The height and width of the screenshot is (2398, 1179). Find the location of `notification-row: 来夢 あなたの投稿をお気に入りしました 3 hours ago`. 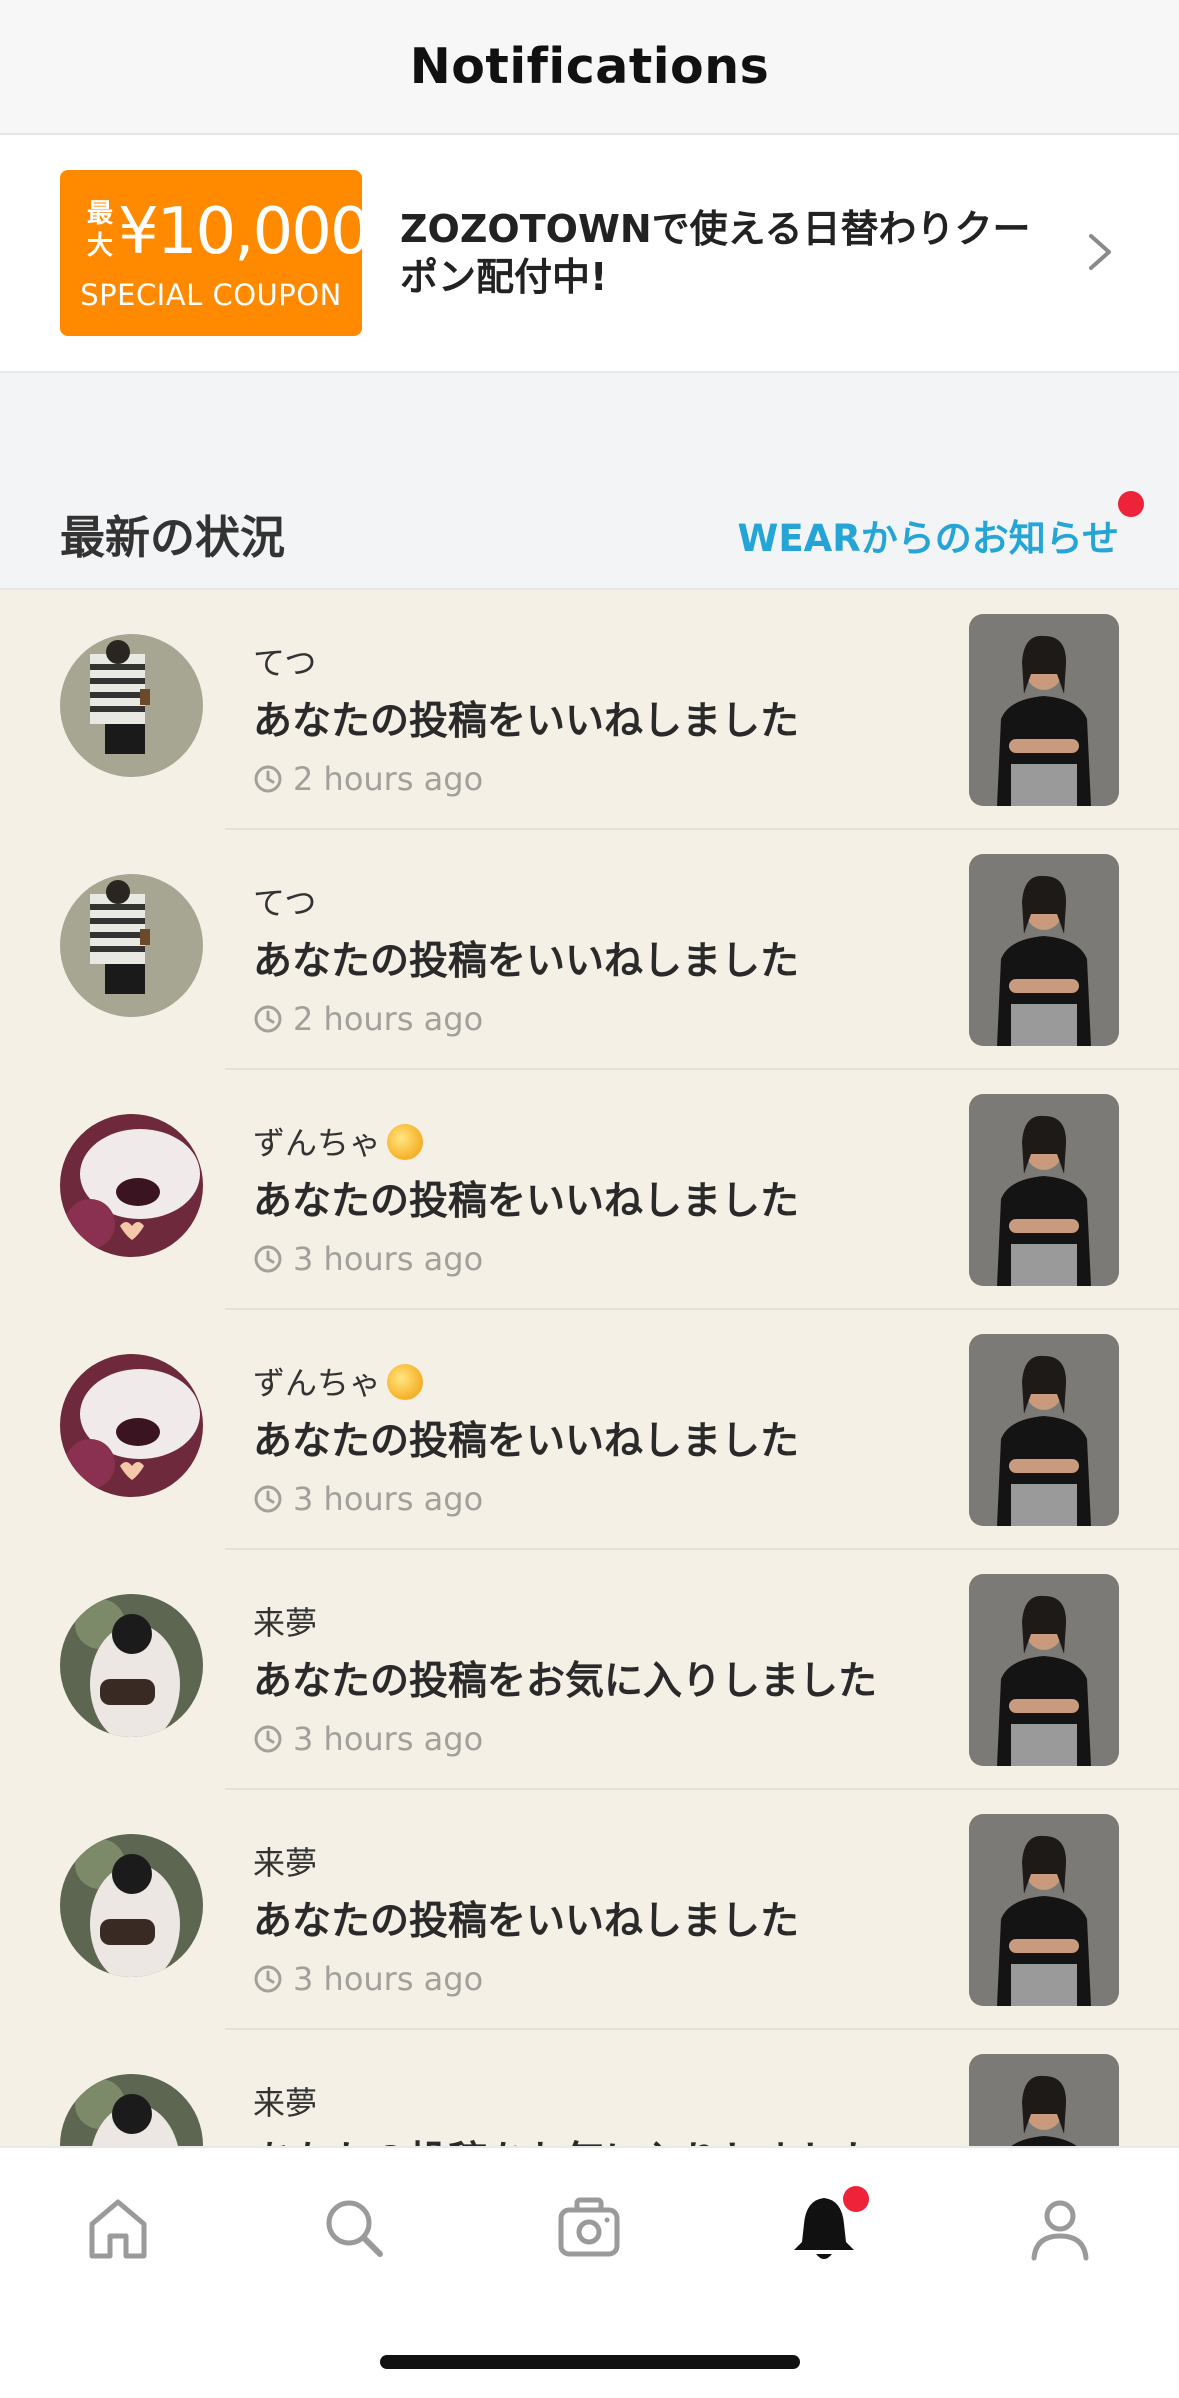

notification-row: 来夢 あなたの投稿をお気に入りしました 3 hours ago is located at coordinates (589, 1670).